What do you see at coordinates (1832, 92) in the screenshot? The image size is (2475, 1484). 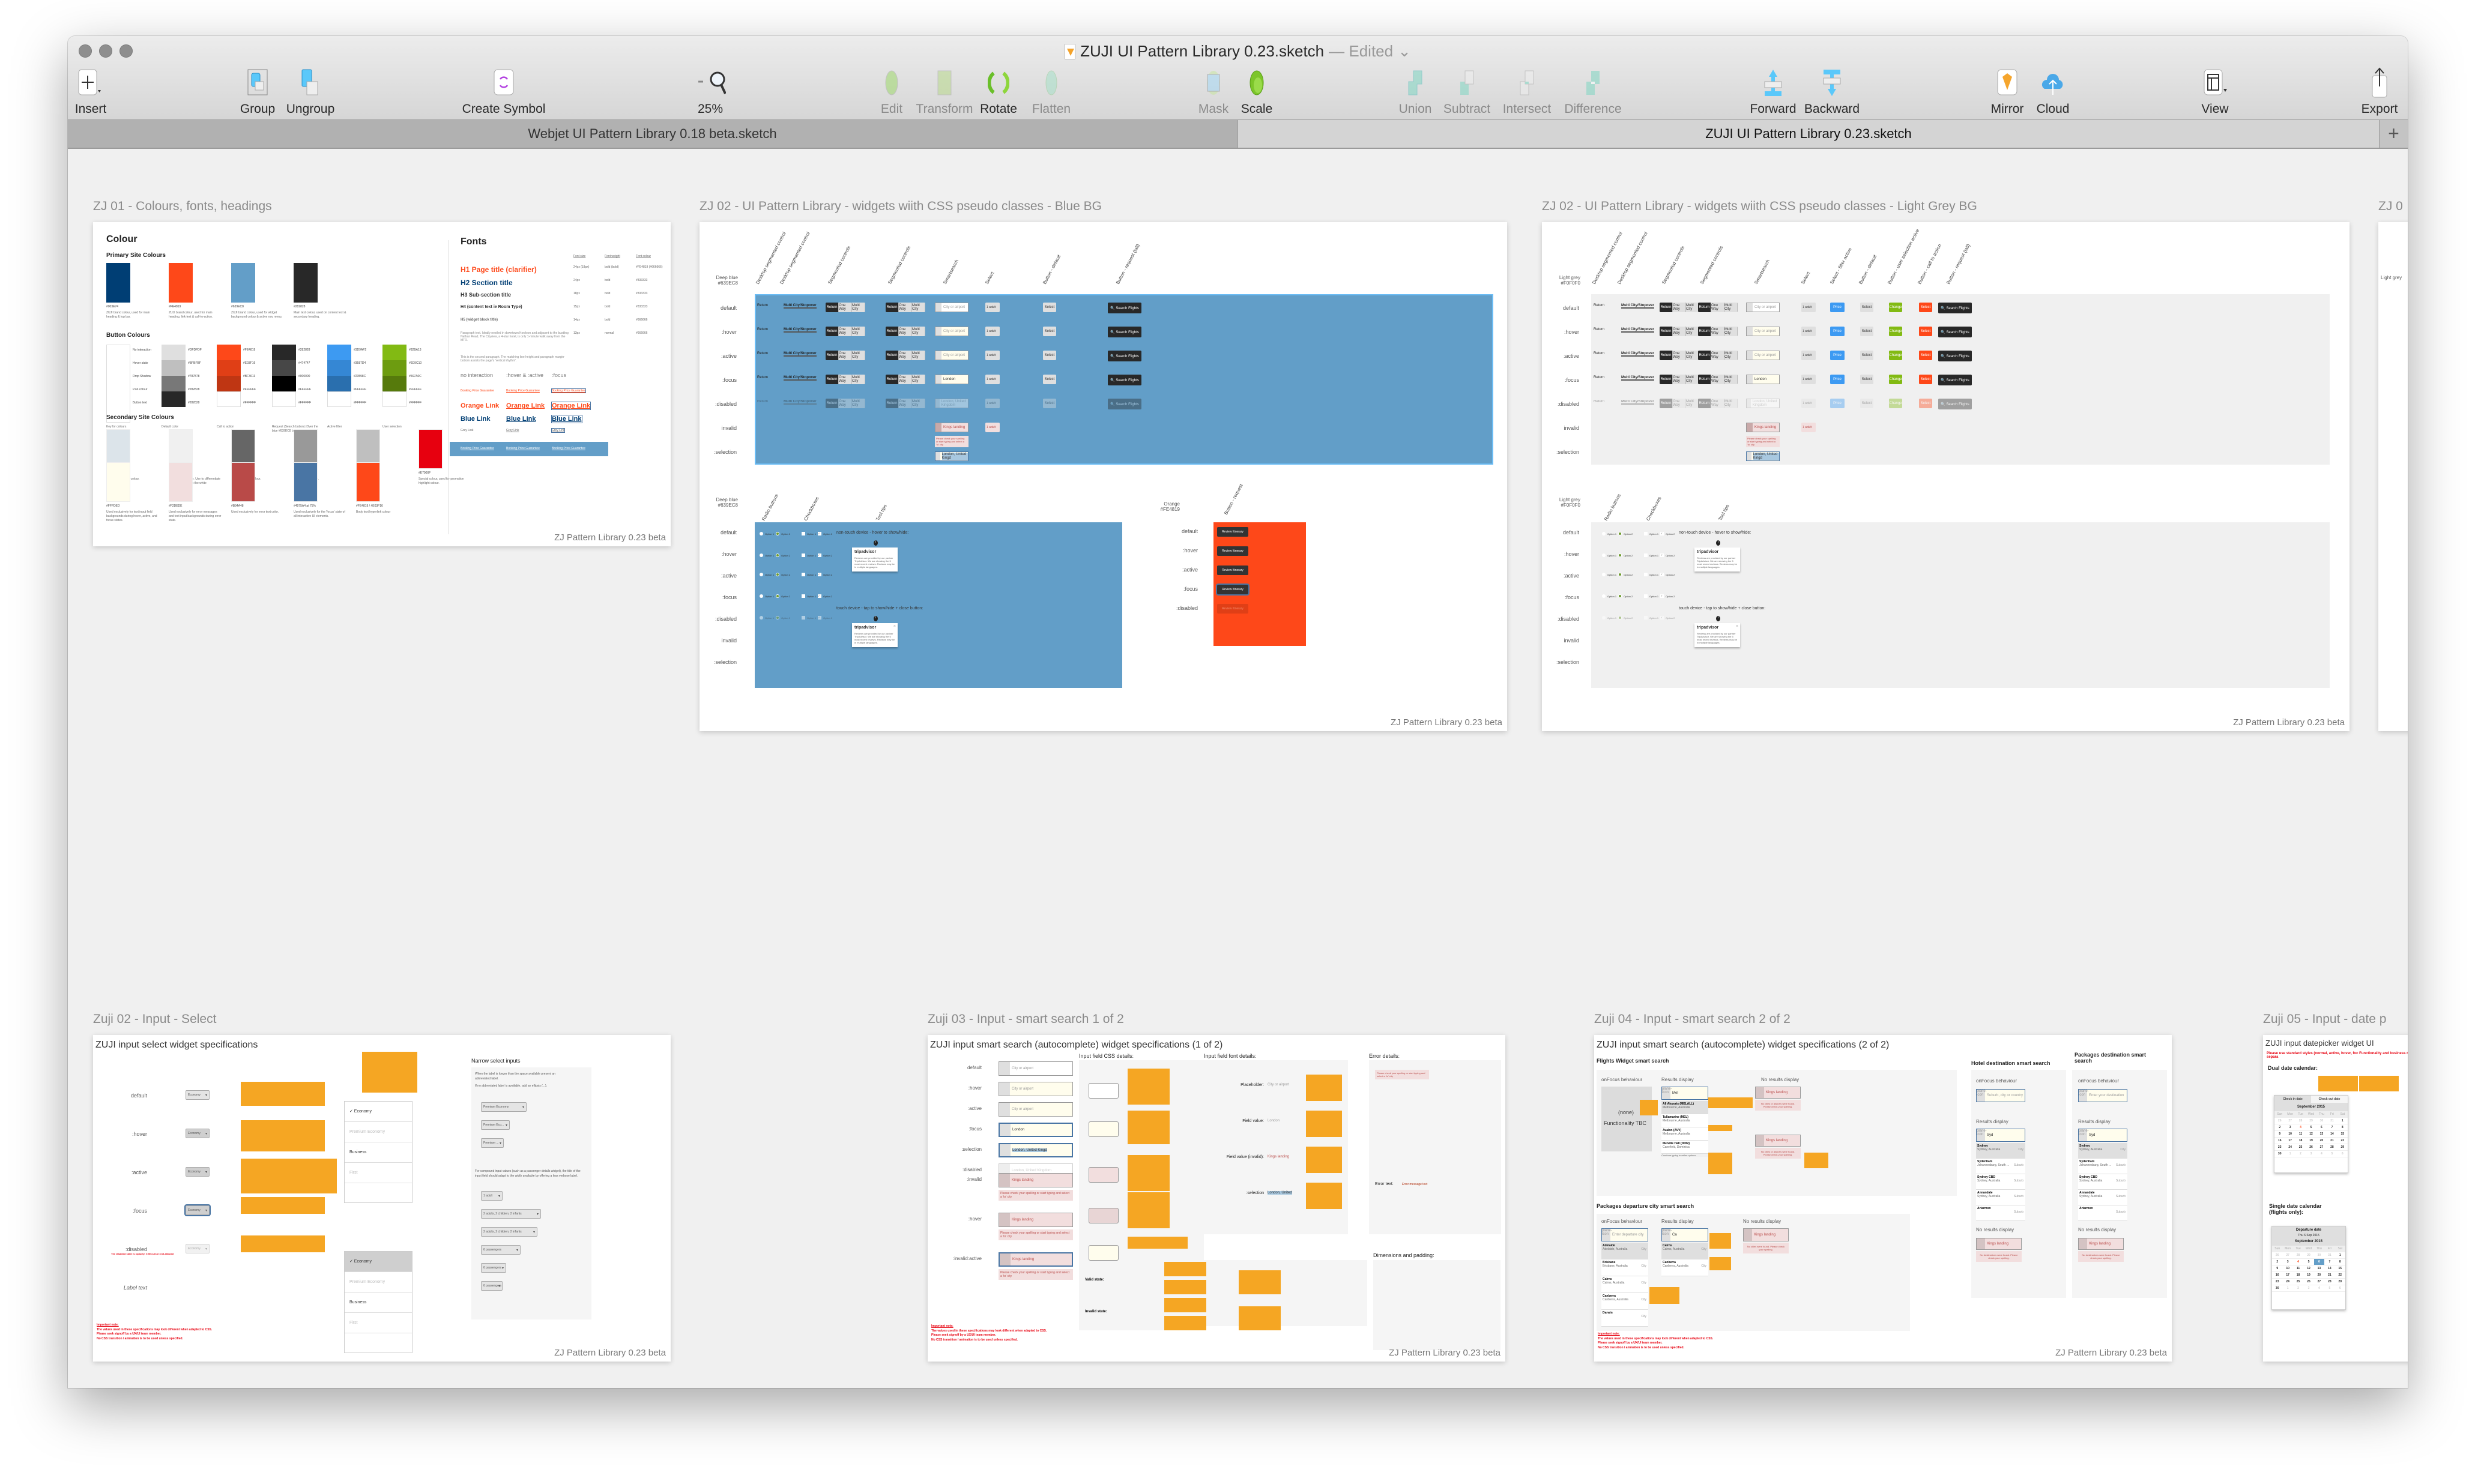 I see `toolbar-backward: Backward` at bounding box center [1832, 92].